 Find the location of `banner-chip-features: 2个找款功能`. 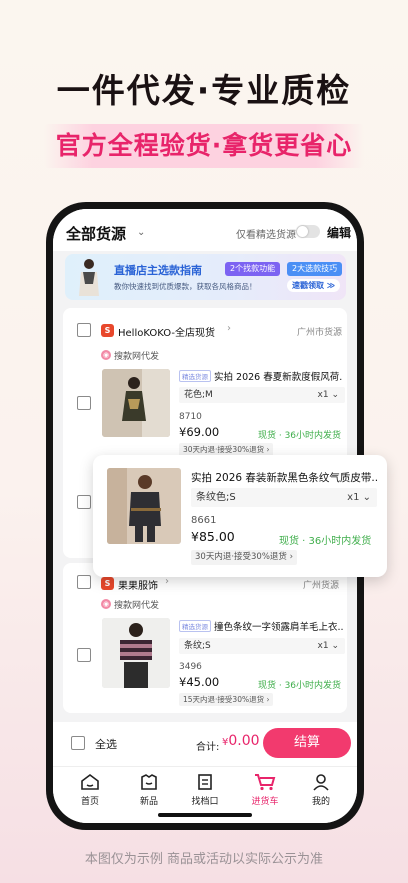

banner-chip-features: 2个找款功能 is located at coordinates (253, 269).